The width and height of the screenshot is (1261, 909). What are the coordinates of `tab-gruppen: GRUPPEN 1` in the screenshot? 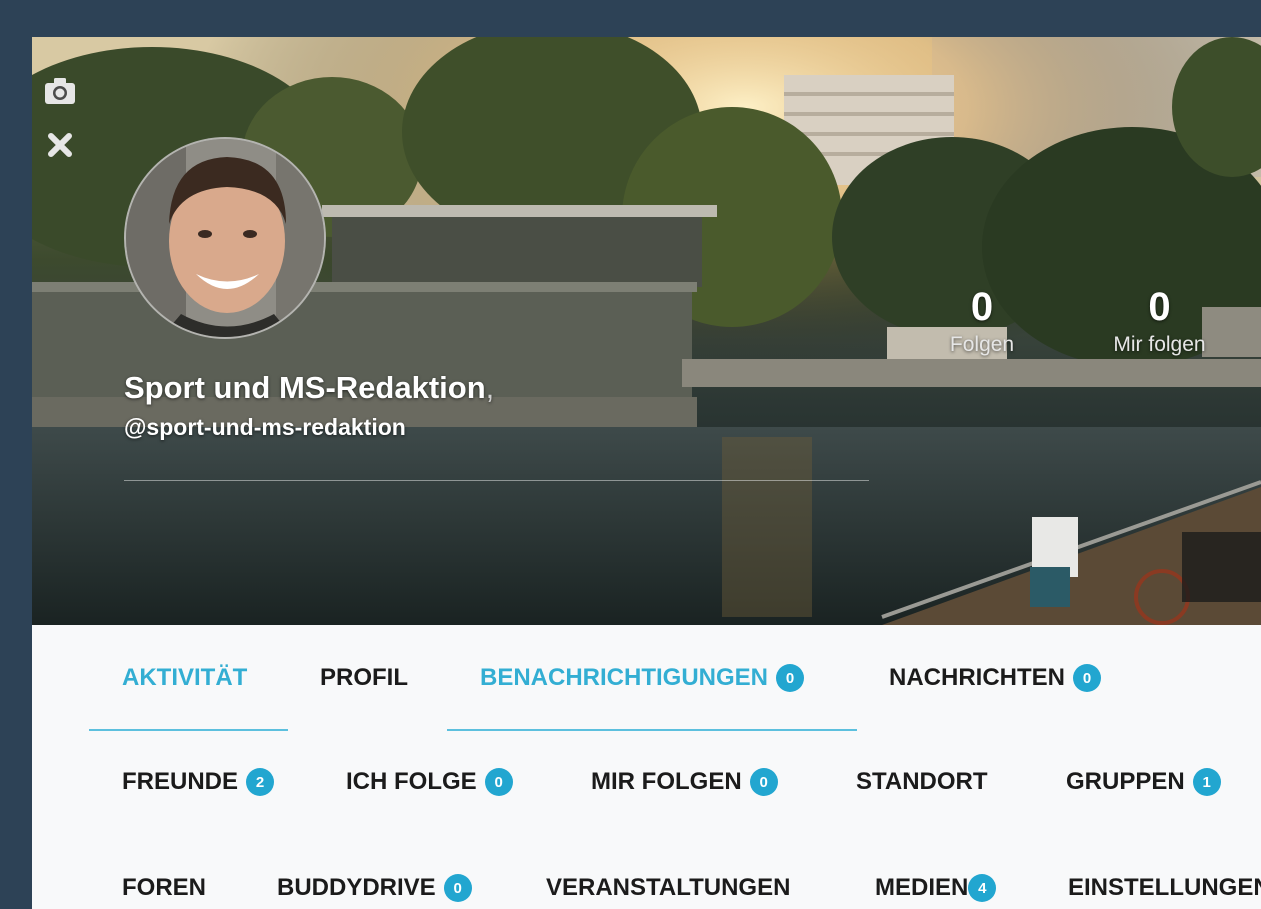 It's located at (1143, 782).